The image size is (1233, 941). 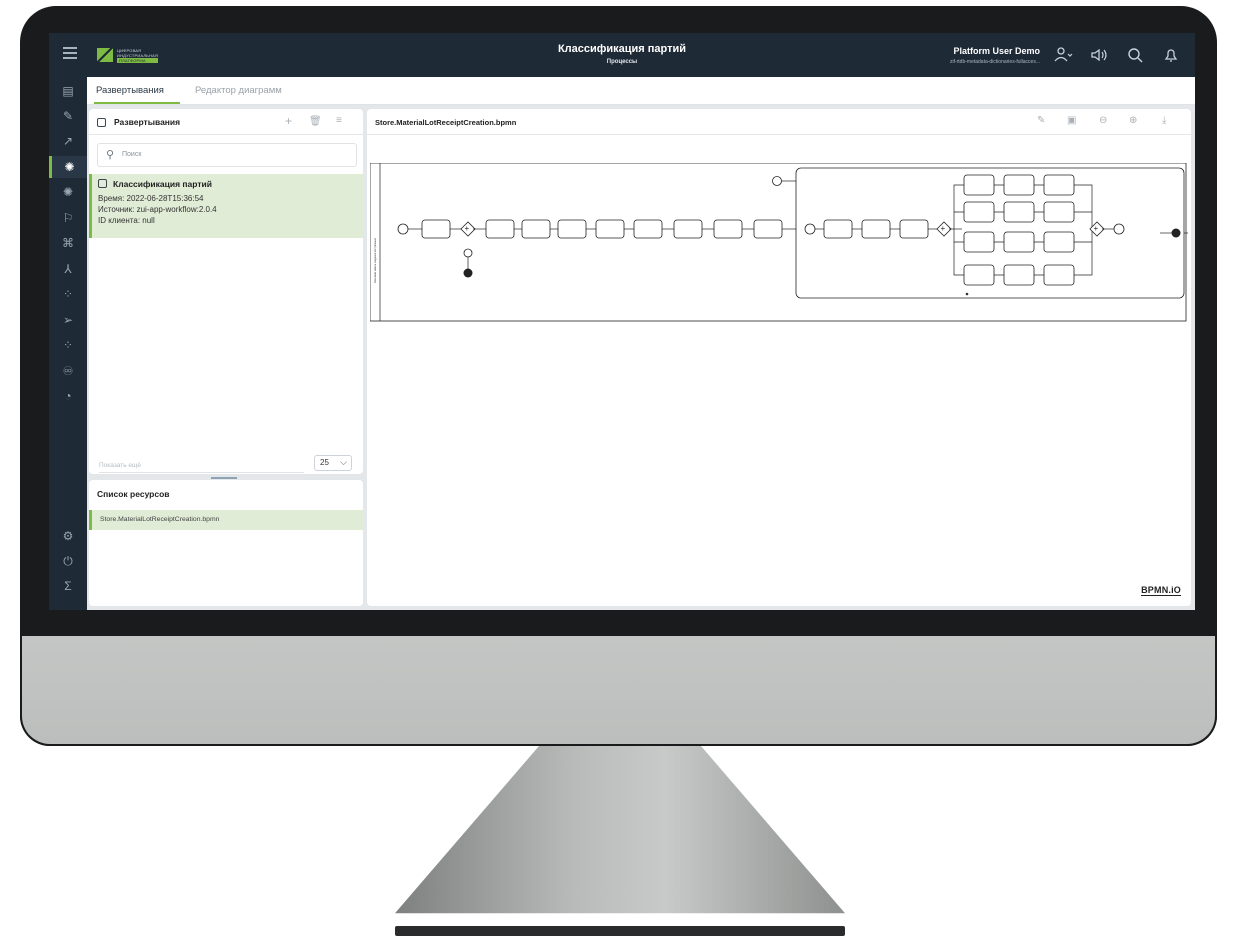 What do you see at coordinates (1176, 233) in the screenshot?
I see `process-end-event` at bounding box center [1176, 233].